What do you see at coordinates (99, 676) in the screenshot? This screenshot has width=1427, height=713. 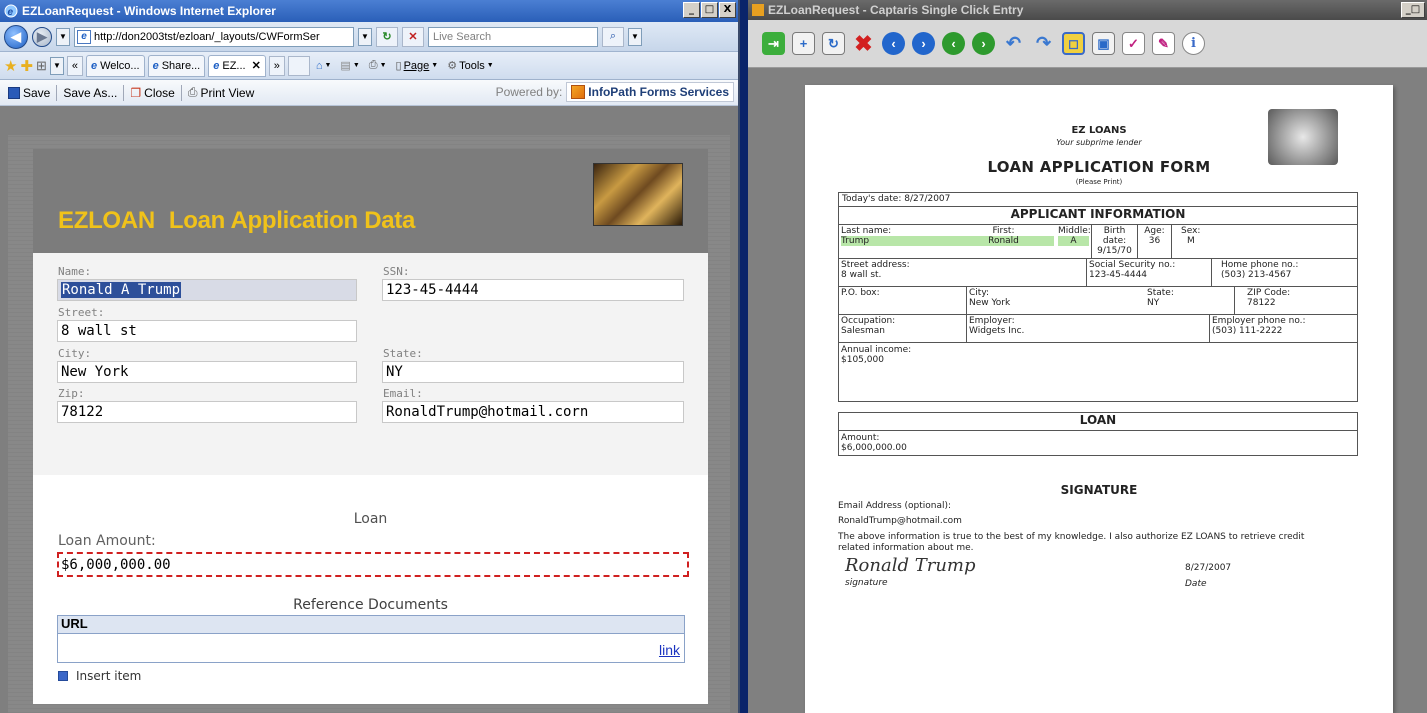 I see `insert-item-button: Insert item` at bounding box center [99, 676].